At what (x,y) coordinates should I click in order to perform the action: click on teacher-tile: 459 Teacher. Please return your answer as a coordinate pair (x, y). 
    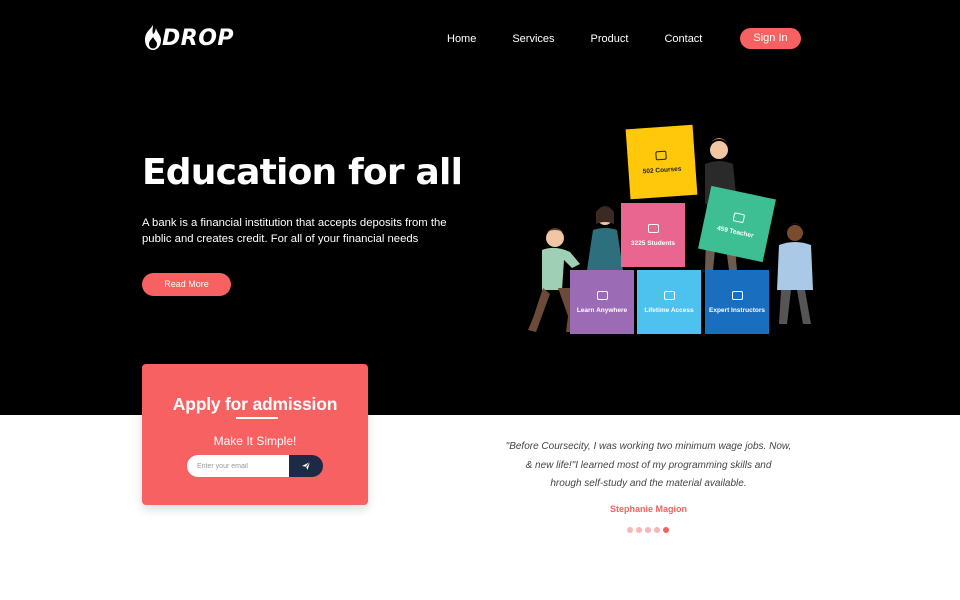
    Looking at the image, I should click on (737, 224).